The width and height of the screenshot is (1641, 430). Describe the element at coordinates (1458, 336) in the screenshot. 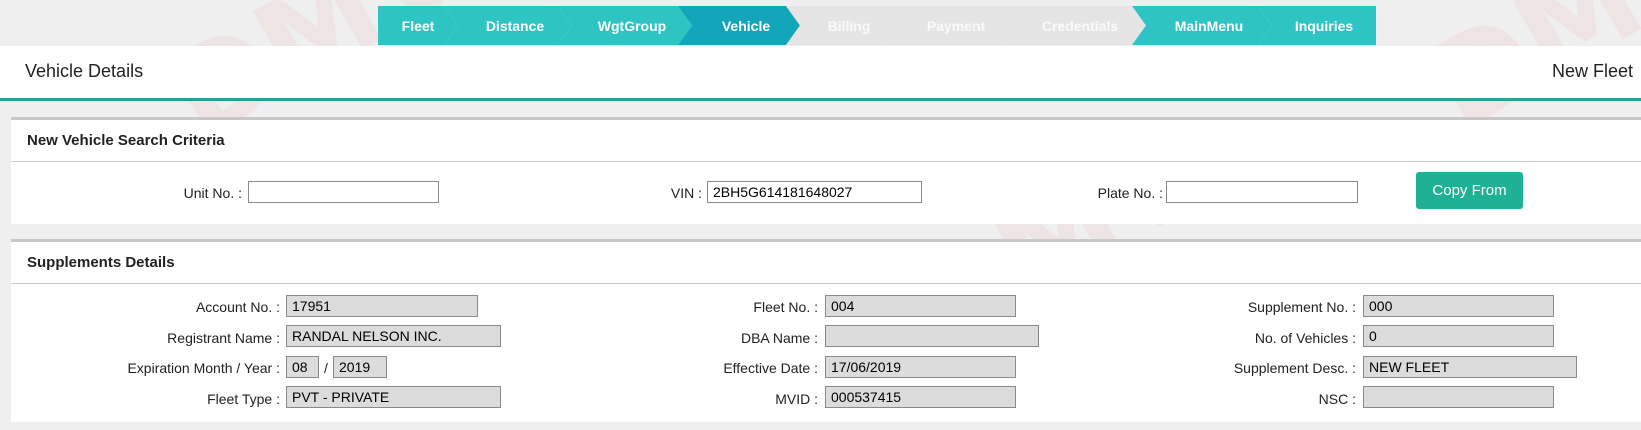

I see `num-vehicles-field` at that location.